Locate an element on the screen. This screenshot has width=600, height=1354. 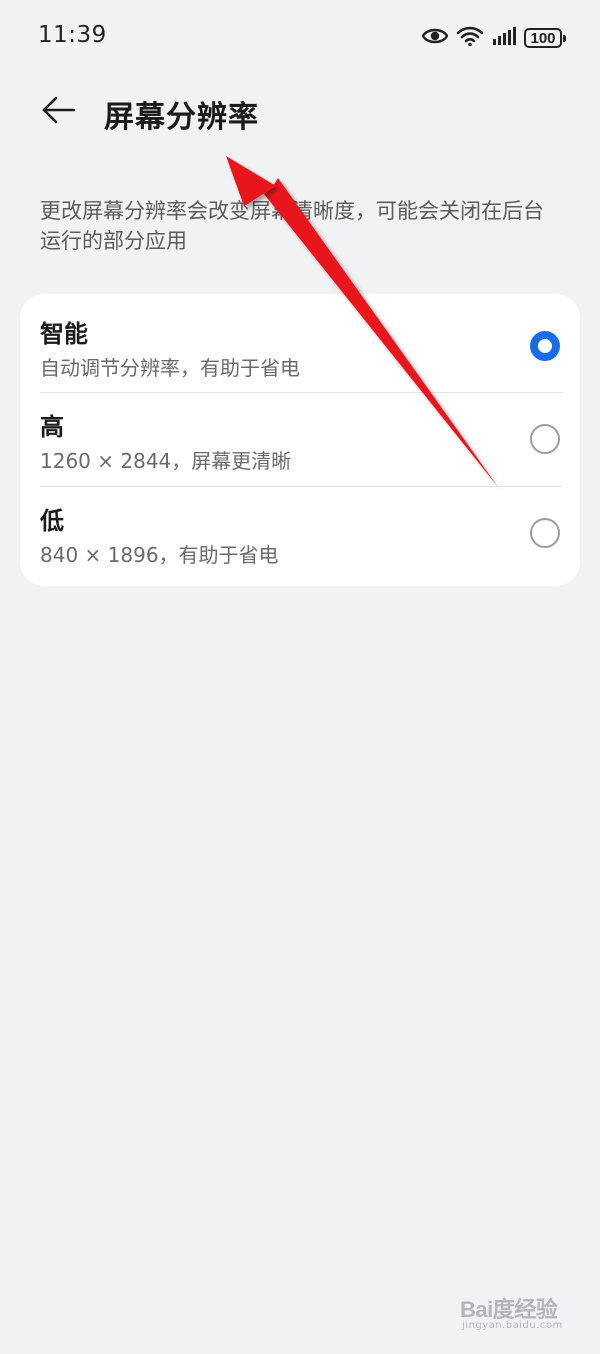
wifi-icon is located at coordinates (470, 38).